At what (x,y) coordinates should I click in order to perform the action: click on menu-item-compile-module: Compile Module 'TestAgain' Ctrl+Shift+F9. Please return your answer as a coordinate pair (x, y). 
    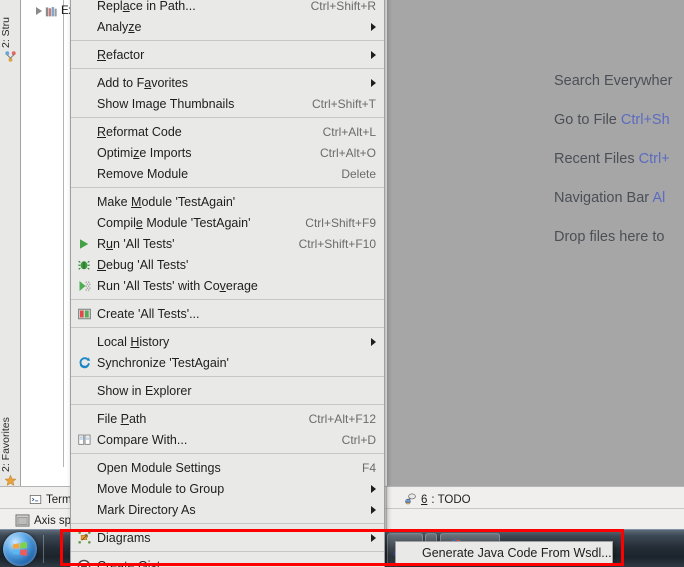
    Looking at the image, I should click on (227, 222).